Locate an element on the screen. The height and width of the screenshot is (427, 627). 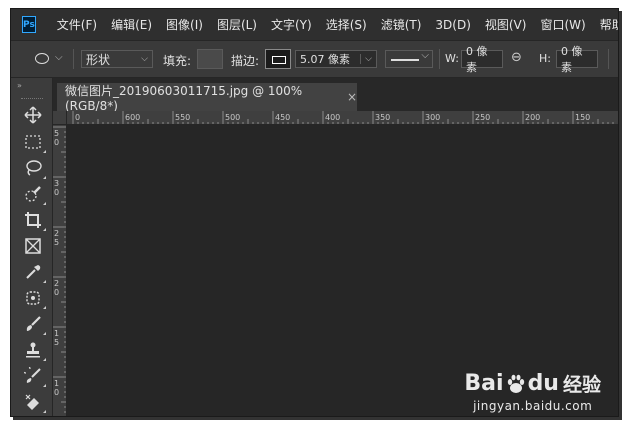
document-tab-bar: 微信图片_20190603011715.jpg @ 100%(RGB/8*) × is located at coordinates (335, 95).